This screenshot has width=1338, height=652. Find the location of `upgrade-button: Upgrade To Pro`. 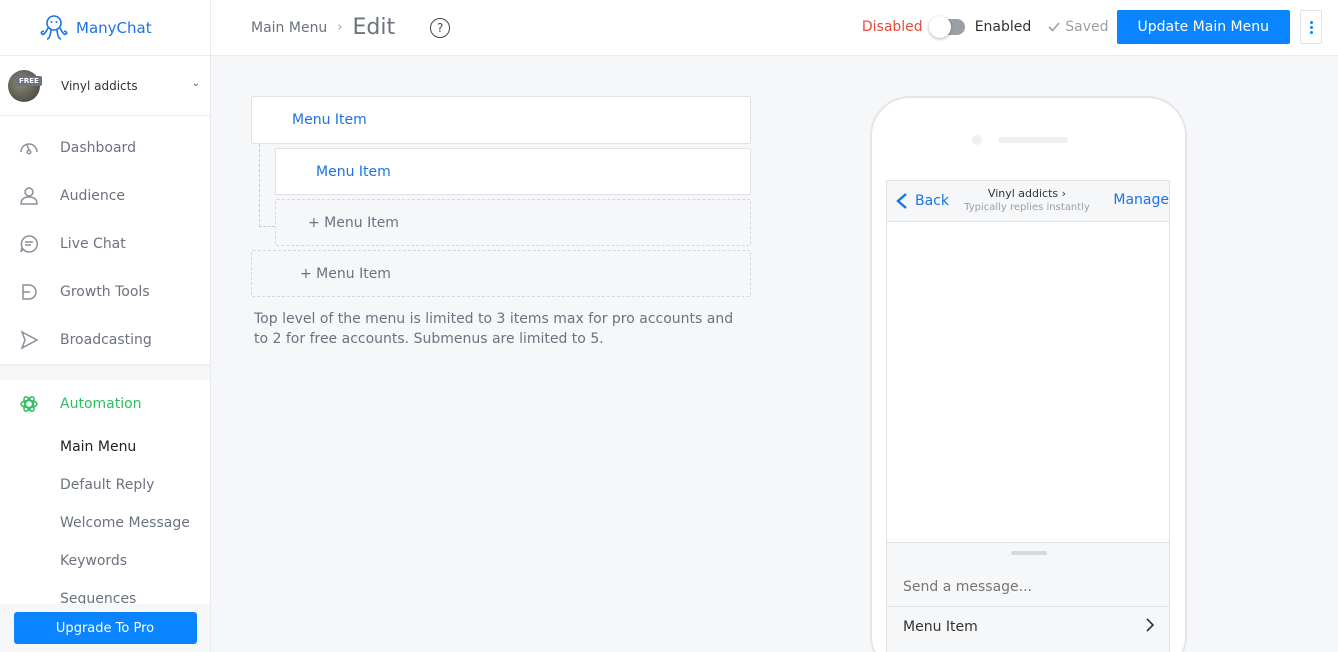

upgrade-button: Upgrade To Pro is located at coordinates (105, 628).